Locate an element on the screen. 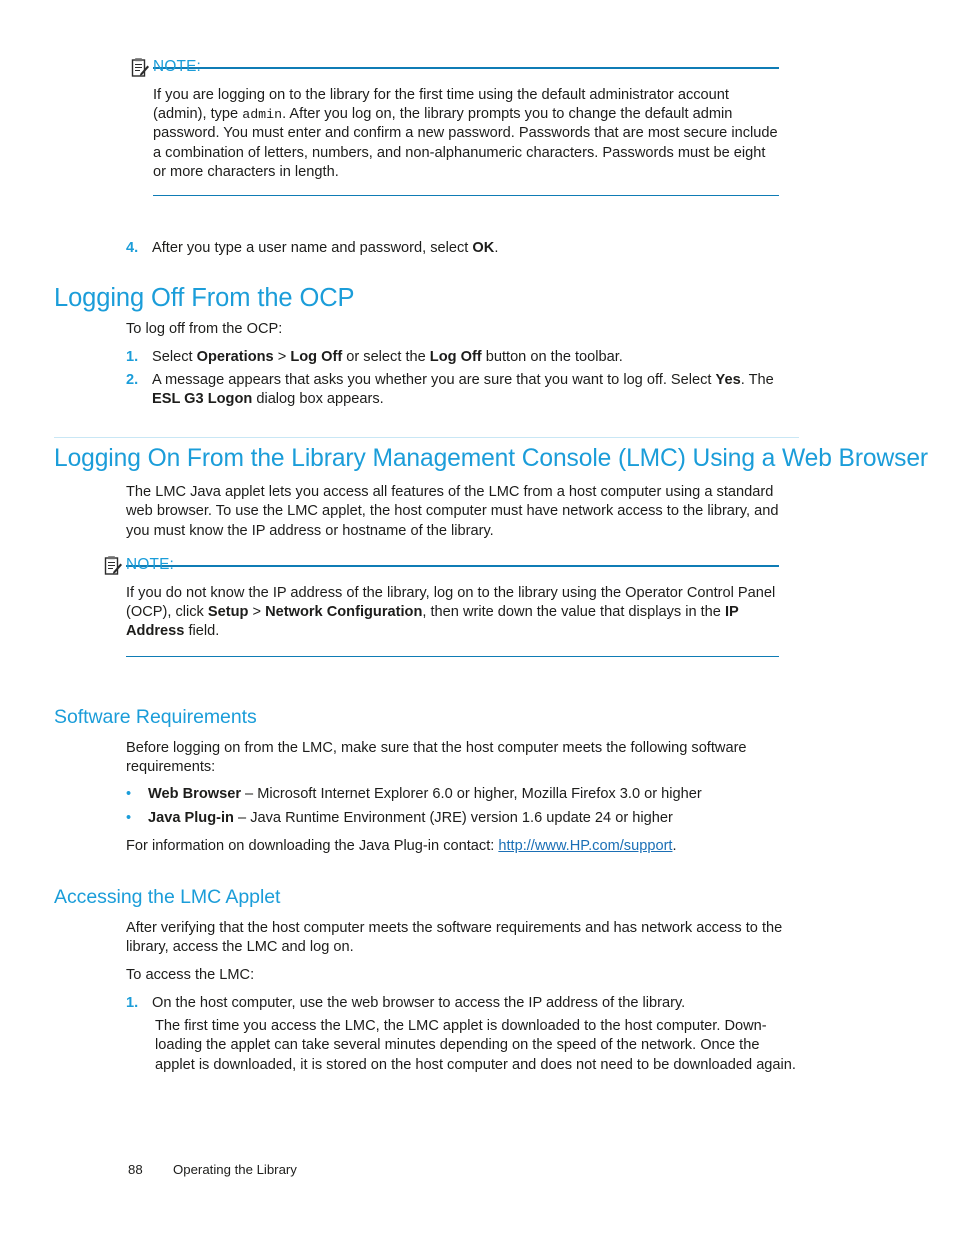  step-number: 4. is located at coordinates (132, 248).